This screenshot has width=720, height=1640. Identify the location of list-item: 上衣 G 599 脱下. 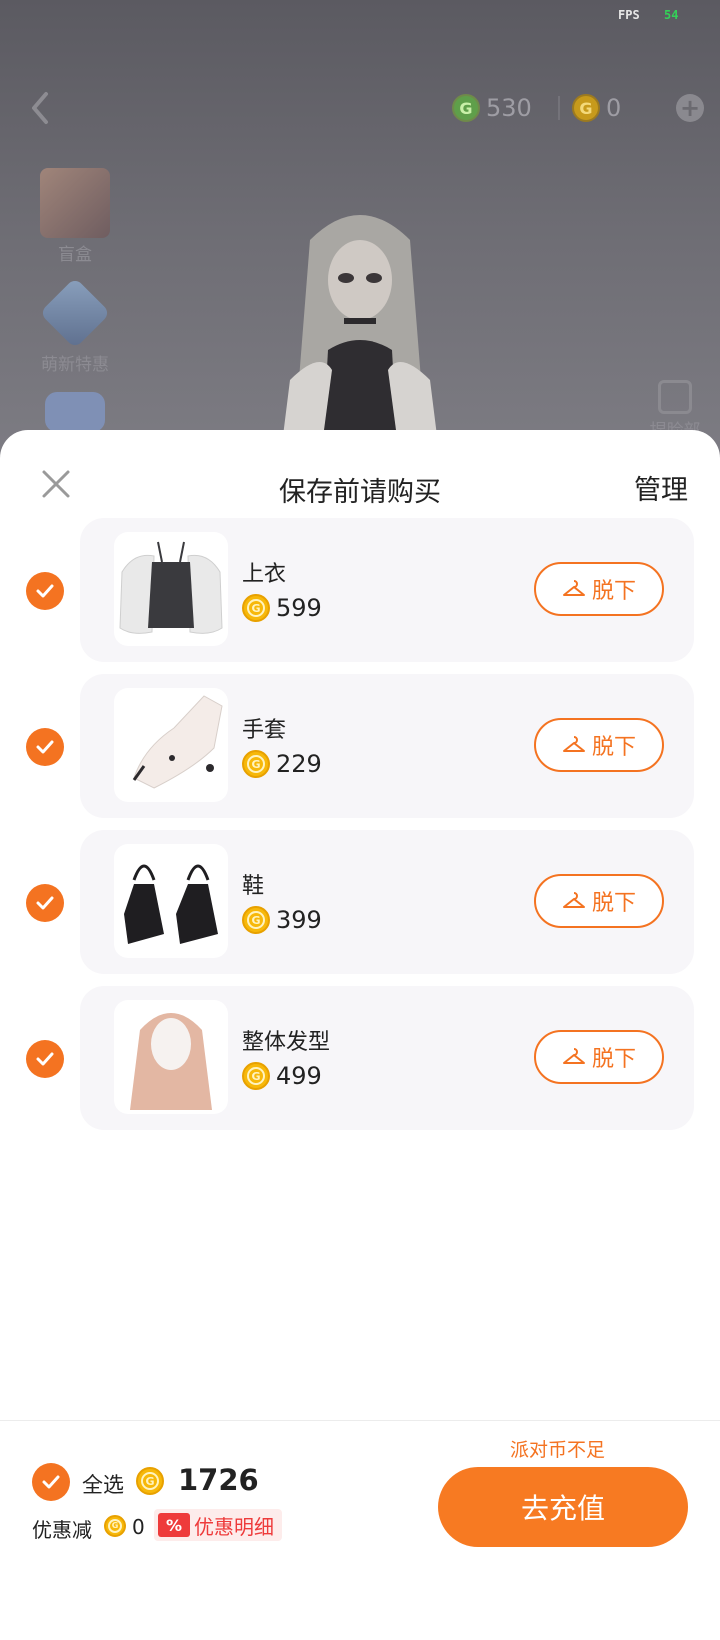
(360, 590).